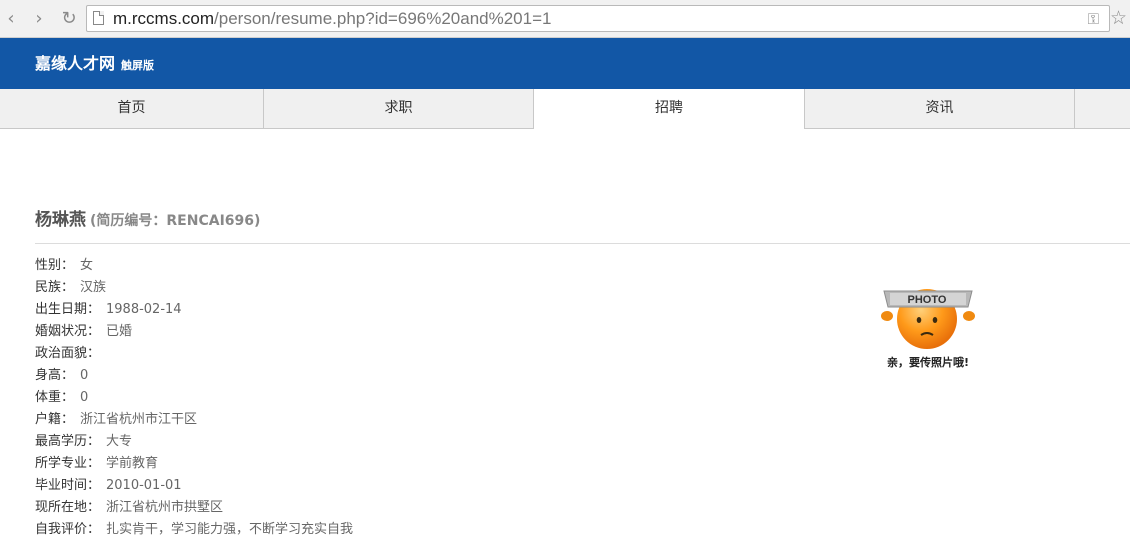  I want to click on url-host: m.rccms.com, so click(164, 18).